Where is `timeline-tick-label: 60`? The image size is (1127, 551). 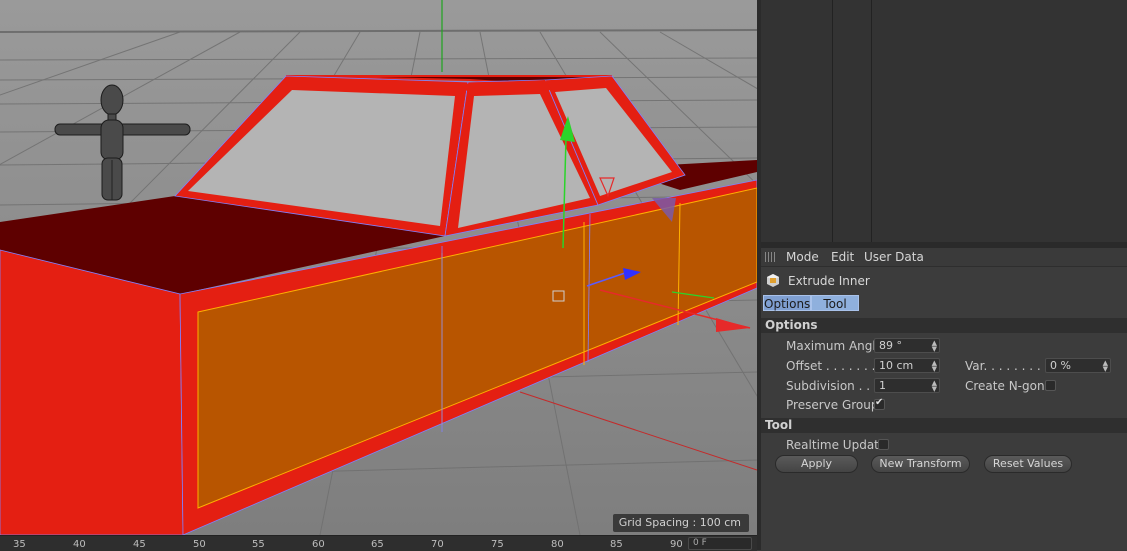
timeline-tick-label: 60 is located at coordinates (318, 544).